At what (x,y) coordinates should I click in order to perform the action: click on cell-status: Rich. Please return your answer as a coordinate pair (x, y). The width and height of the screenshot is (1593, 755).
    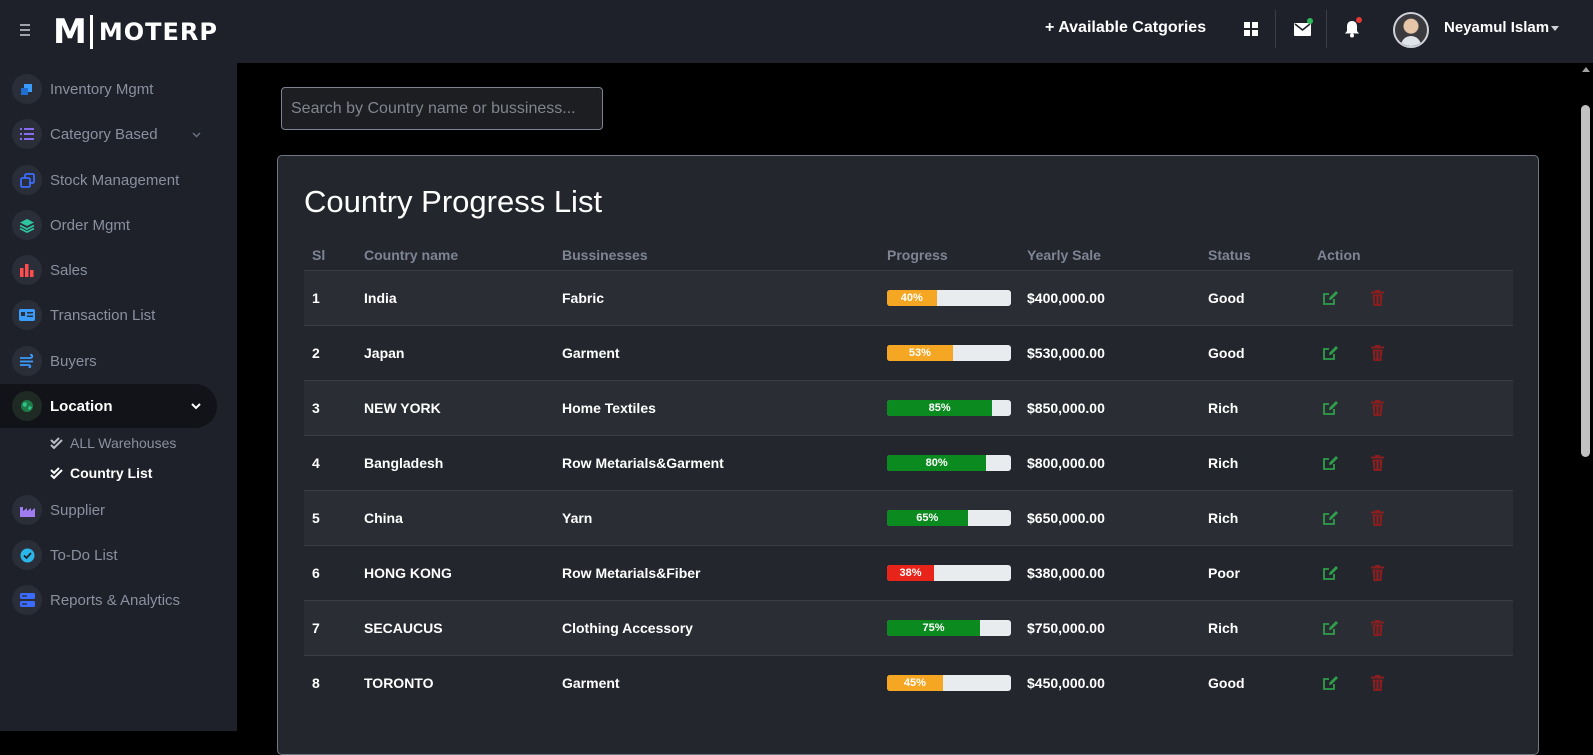
    Looking at the image, I should click on (1254, 517).